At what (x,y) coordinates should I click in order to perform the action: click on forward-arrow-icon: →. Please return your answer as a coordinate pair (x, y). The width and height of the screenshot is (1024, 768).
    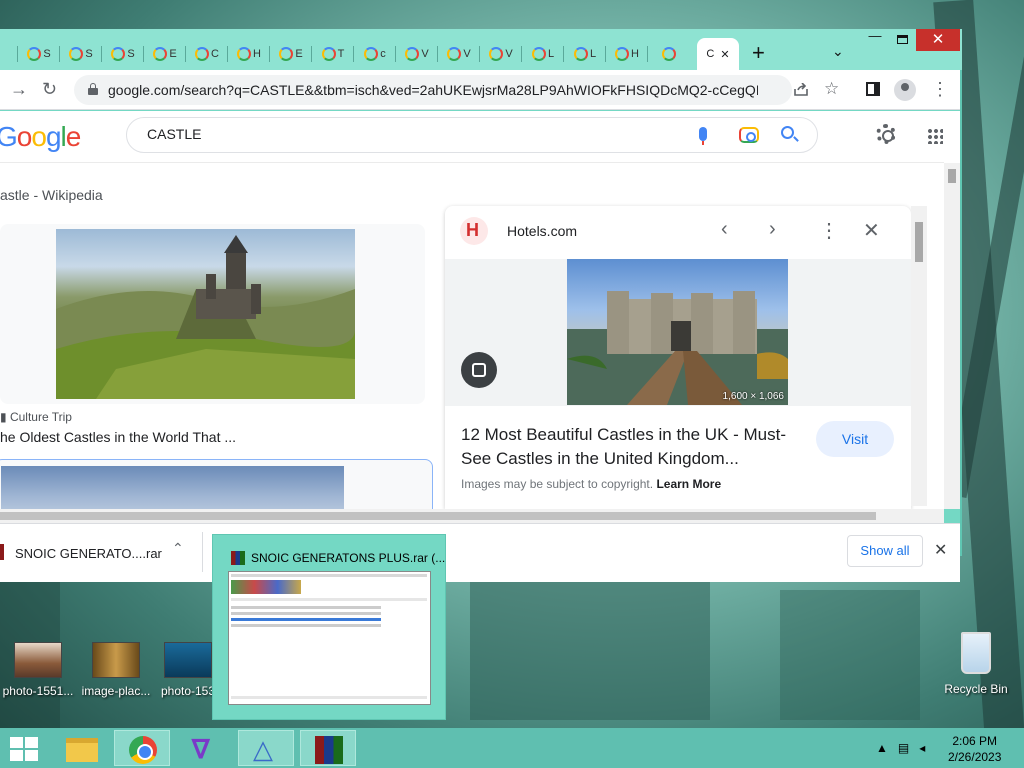
    Looking at the image, I should click on (19, 89).